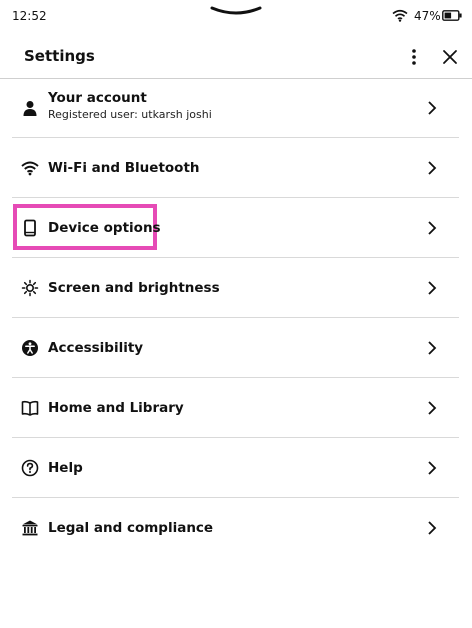 This screenshot has height=628, width=472. I want to click on battery-icon, so click(452, 15).